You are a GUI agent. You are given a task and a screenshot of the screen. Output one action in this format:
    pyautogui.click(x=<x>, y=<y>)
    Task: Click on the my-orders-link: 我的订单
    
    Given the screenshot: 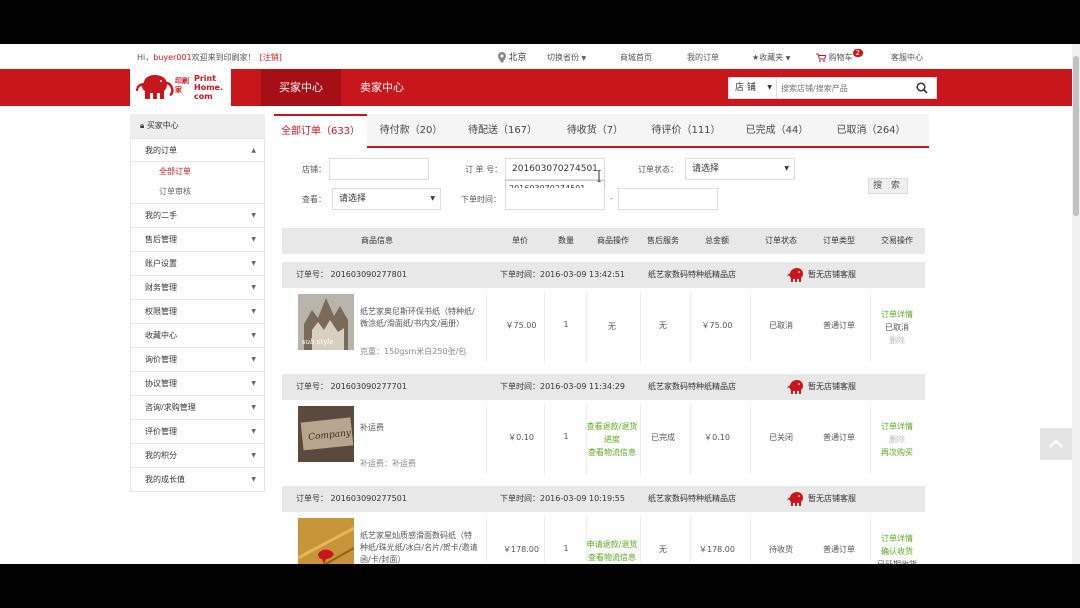 What is the action you would take?
    pyautogui.click(x=703, y=57)
    